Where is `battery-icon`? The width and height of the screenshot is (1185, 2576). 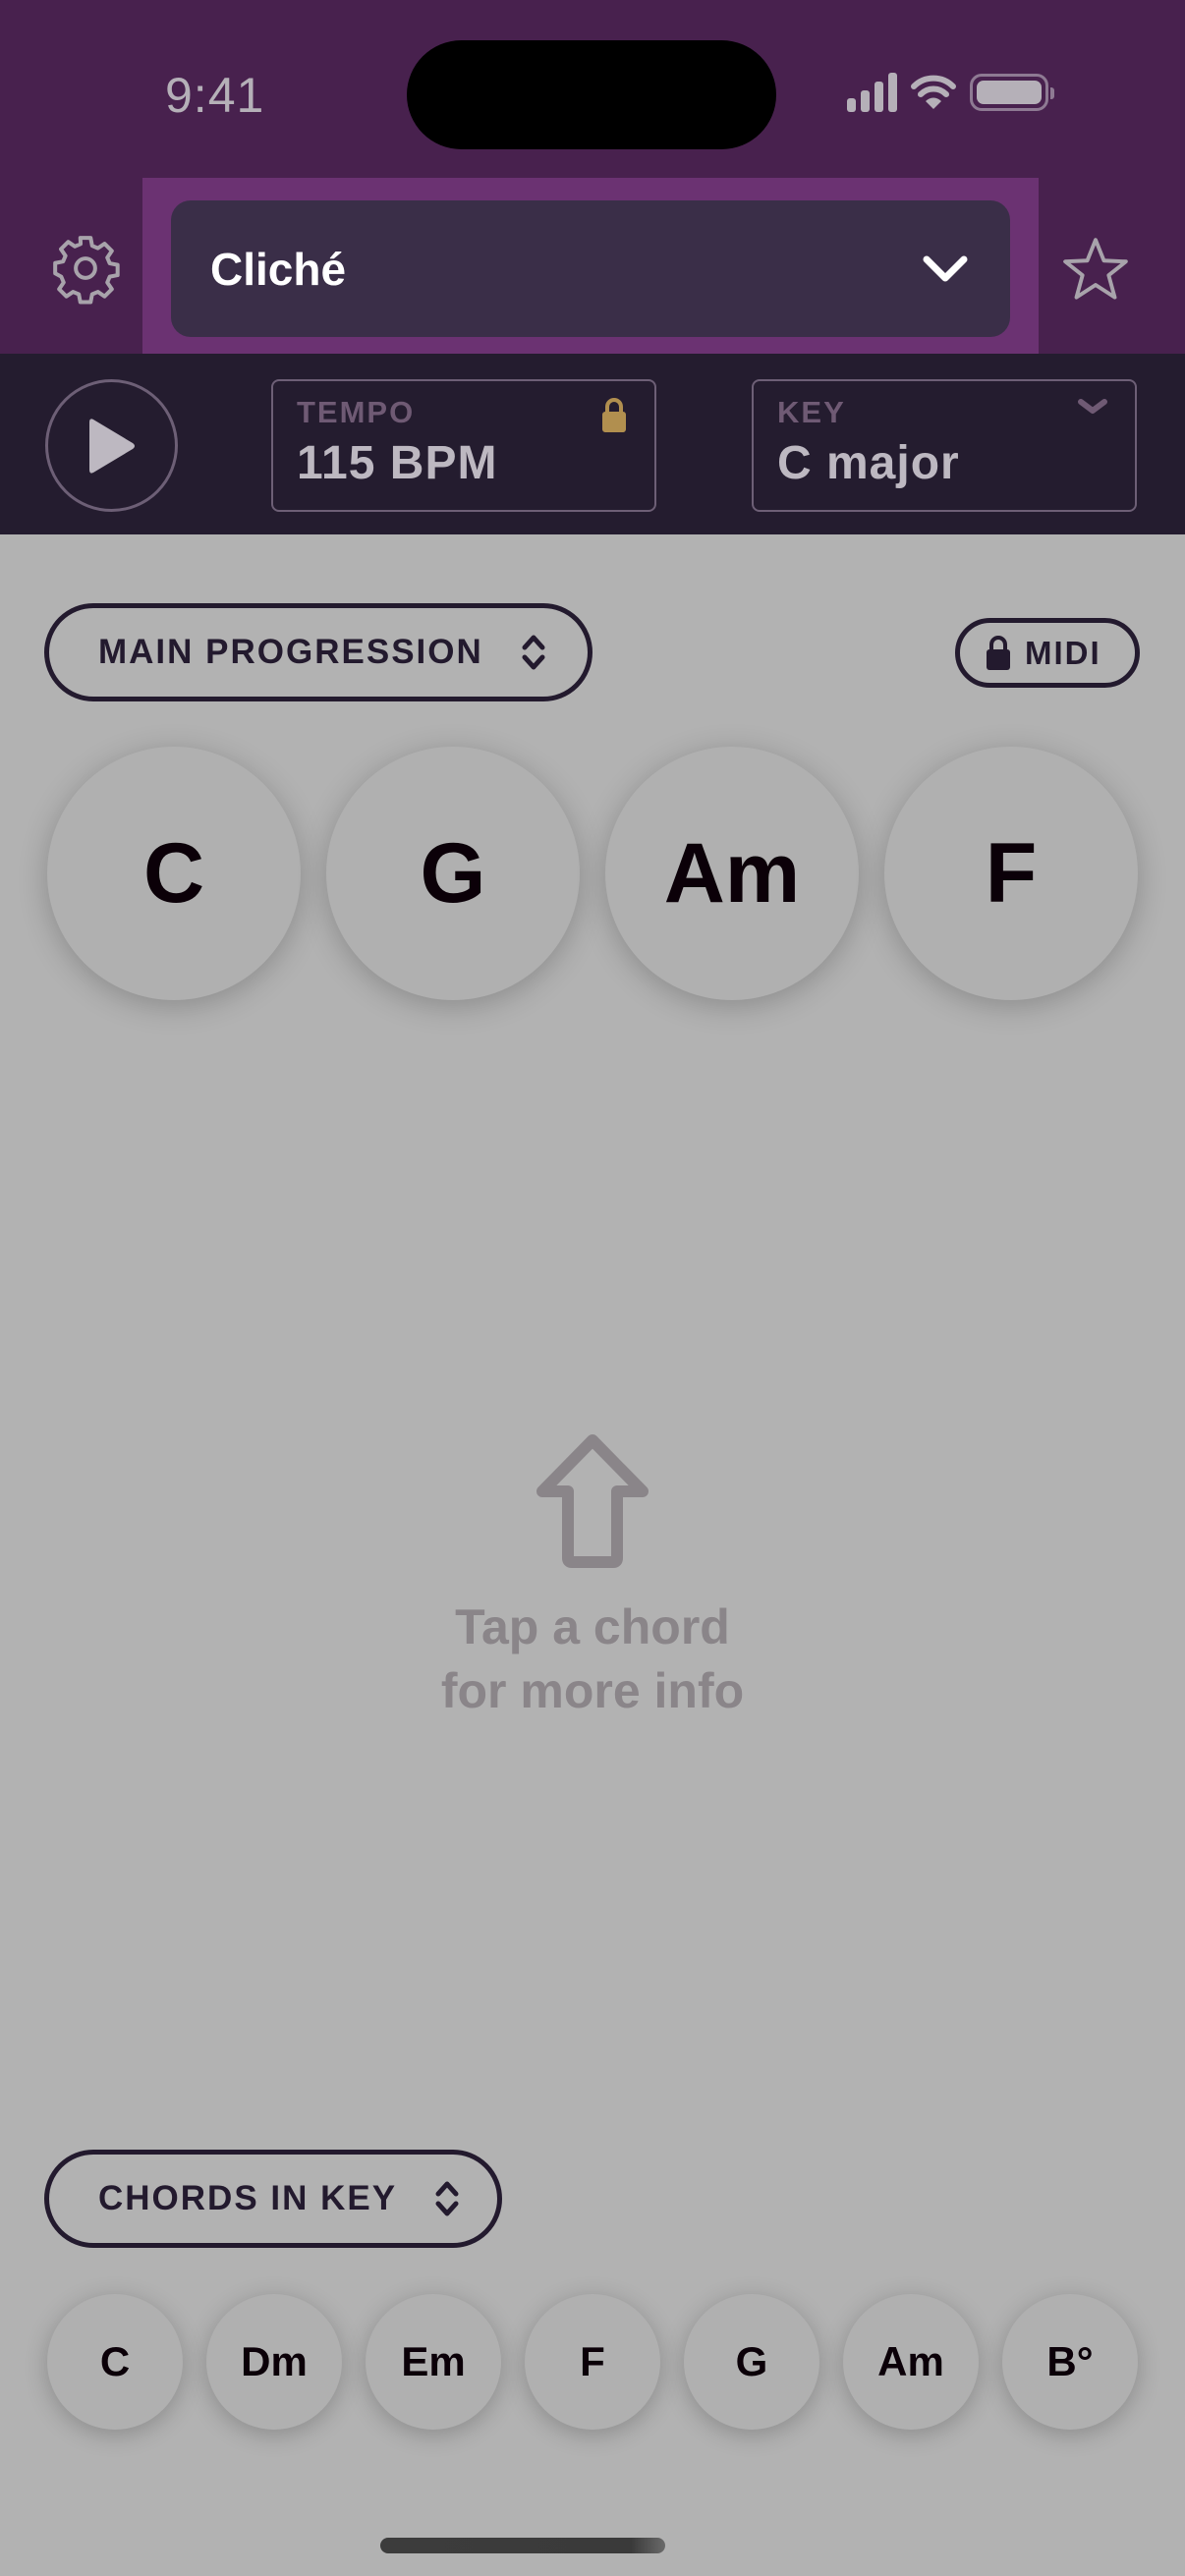 battery-icon is located at coordinates (1012, 92).